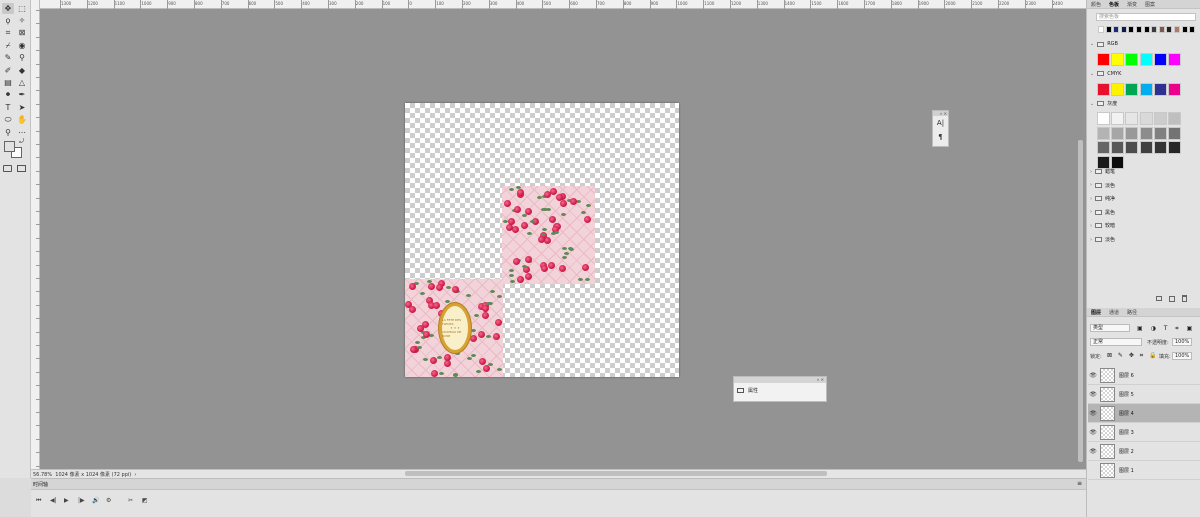 The width and height of the screenshot is (1200, 517). What do you see at coordinates (548, 235) in the screenshot?
I see `layer-pattern-tile-top` at bounding box center [548, 235].